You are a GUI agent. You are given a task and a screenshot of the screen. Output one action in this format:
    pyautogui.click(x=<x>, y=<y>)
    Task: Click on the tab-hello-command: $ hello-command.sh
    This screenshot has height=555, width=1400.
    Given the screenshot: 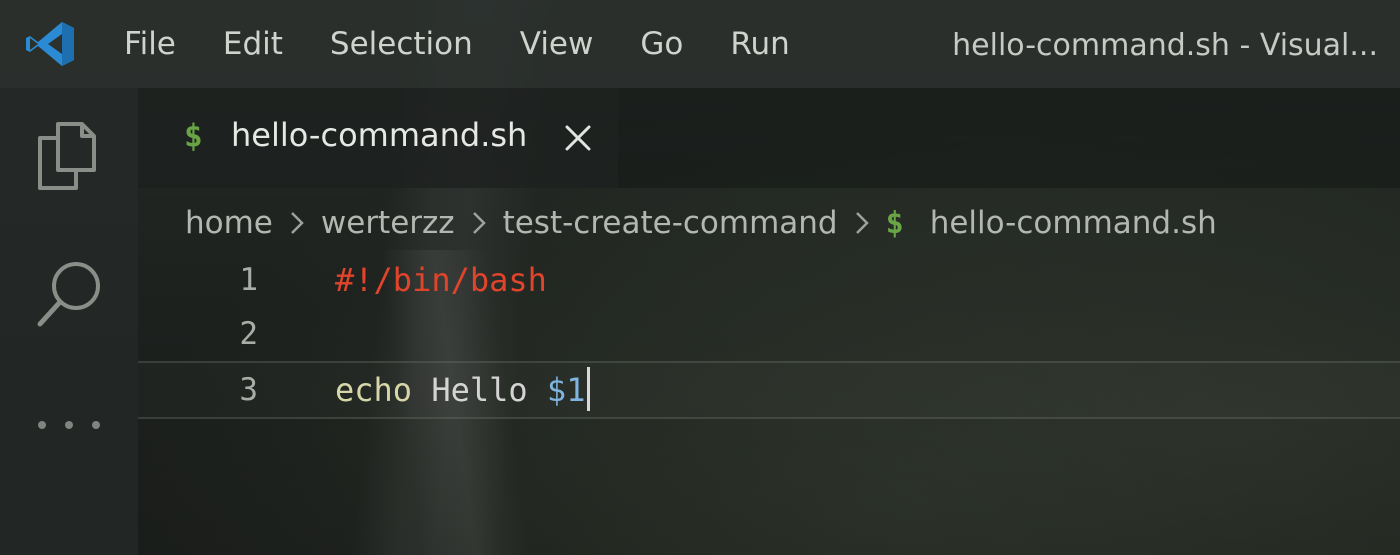 What is the action you would take?
    pyautogui.click(x=378, y=138)
    